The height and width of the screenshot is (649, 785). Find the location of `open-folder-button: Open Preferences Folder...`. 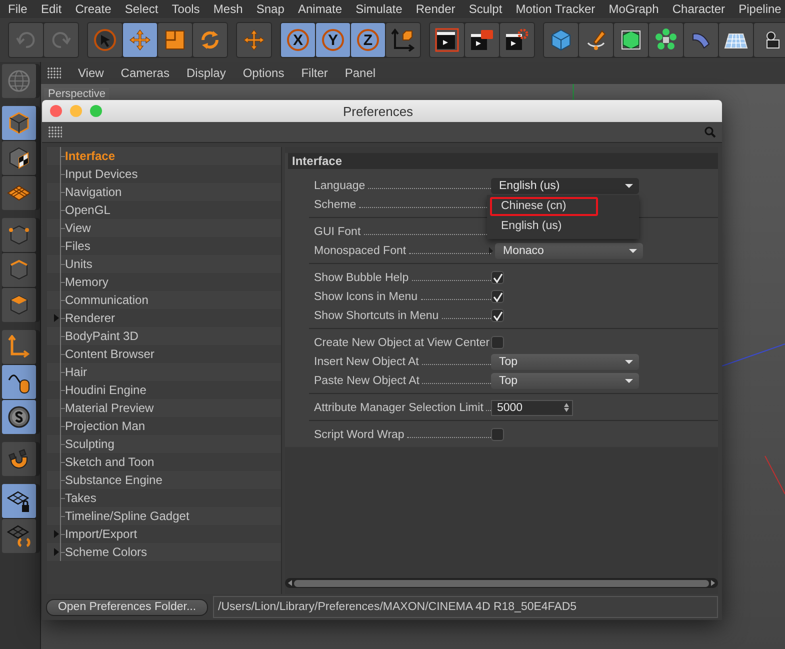

open-folder-button: Open Preferences Folder... is located at coordinates (127, 607).